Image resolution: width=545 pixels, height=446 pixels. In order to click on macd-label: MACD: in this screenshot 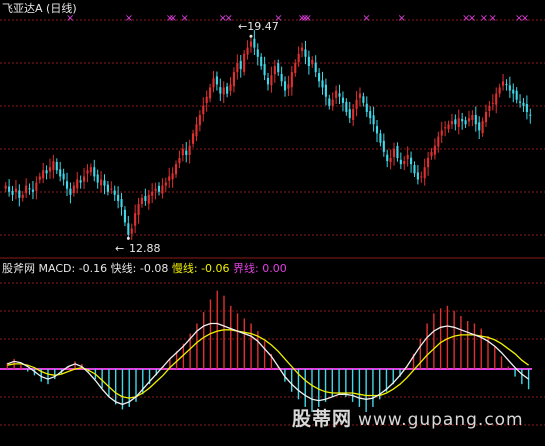, I will do `click(57, 268)`.